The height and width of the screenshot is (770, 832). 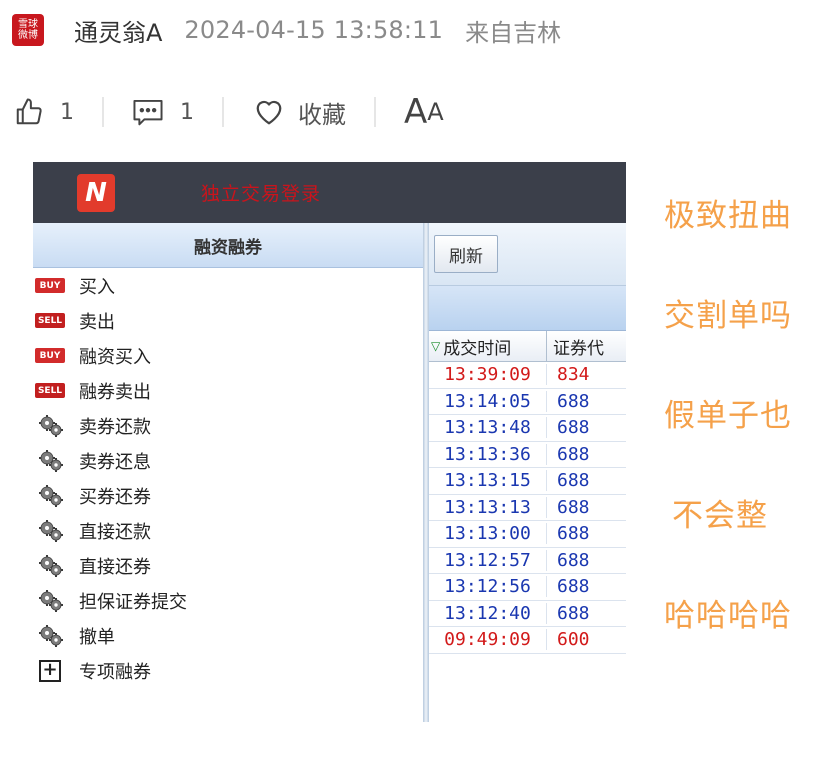 What do you see at coordinates (488, 507) in the screenshot?
I see `trade-time: 13:13:13` at bounding box center [488, 507].